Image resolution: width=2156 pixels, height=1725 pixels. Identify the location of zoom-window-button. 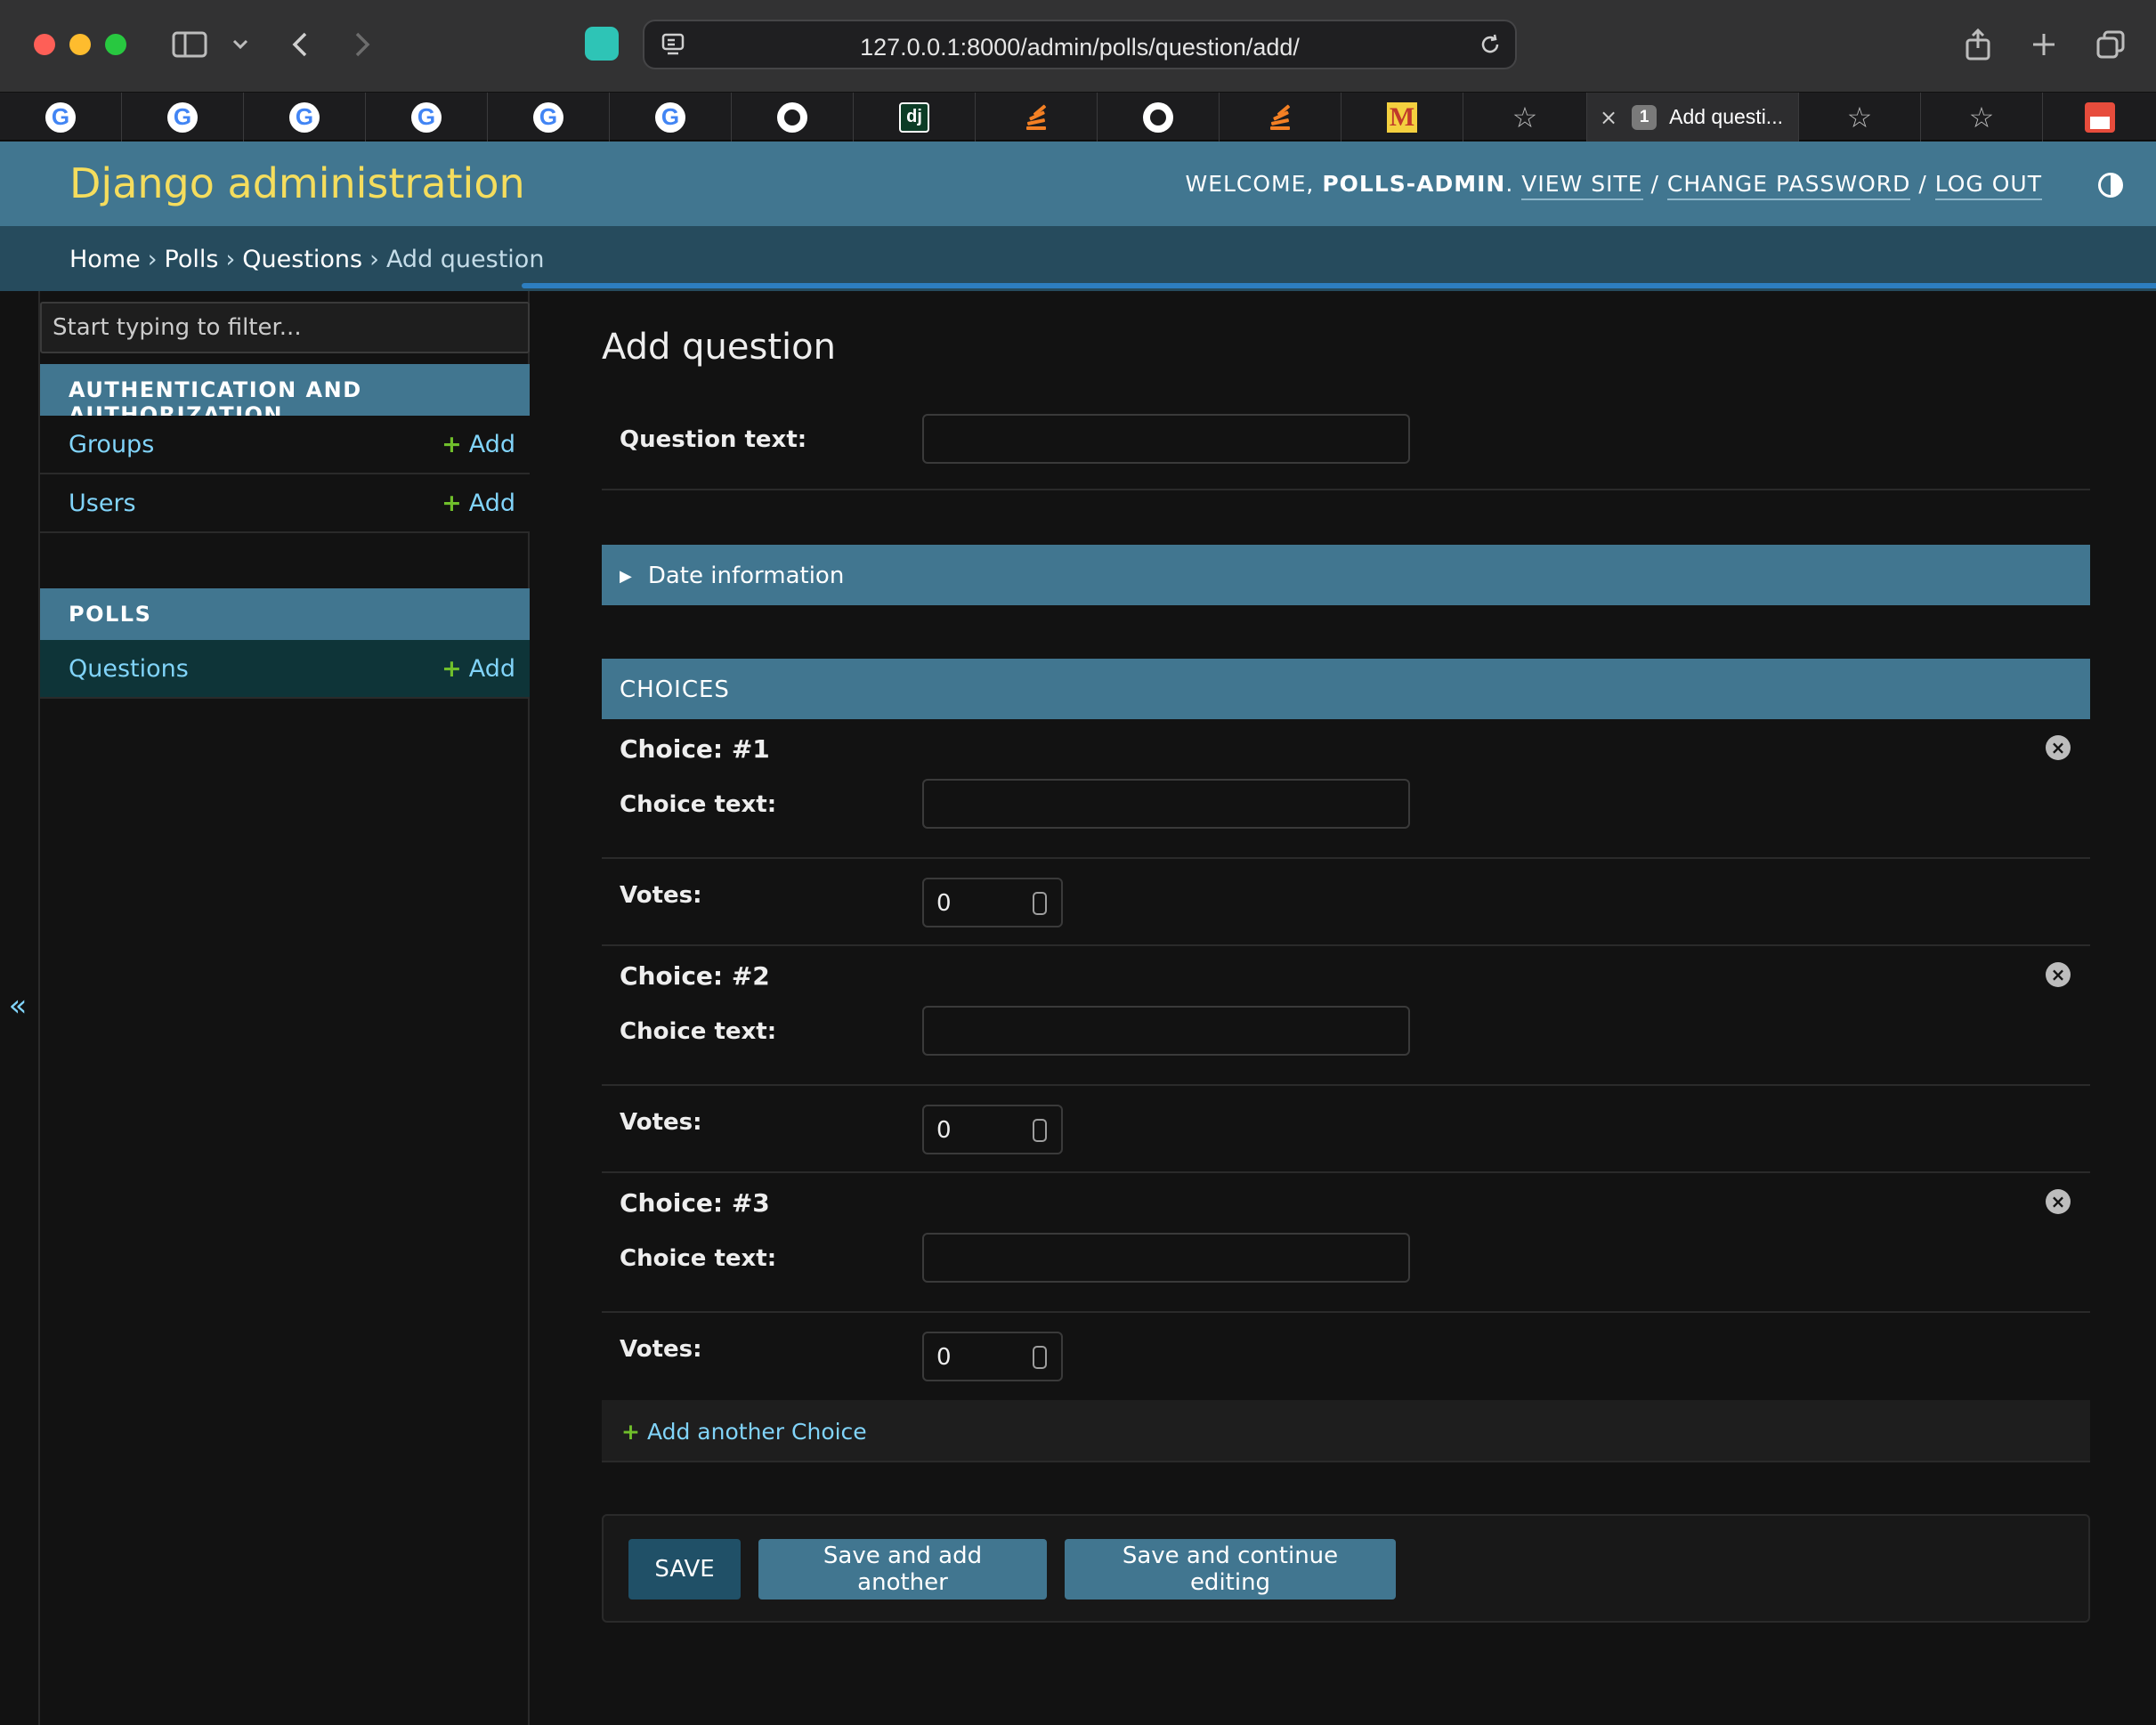
(115, 44).